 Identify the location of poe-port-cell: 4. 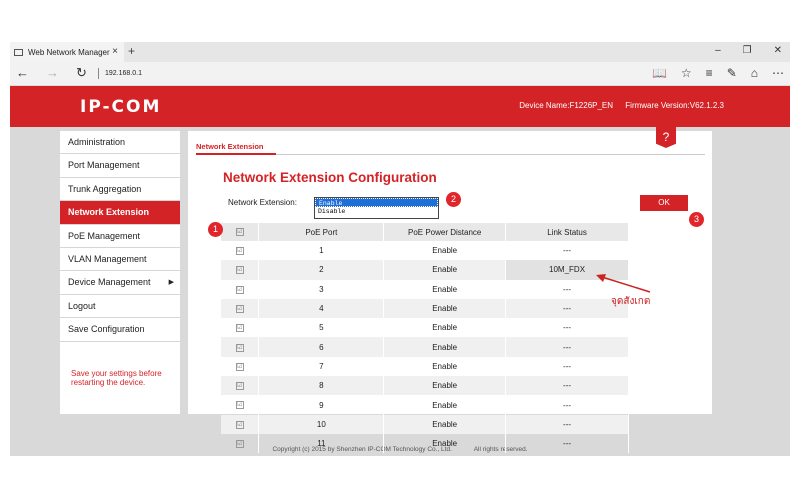
(321, 308).